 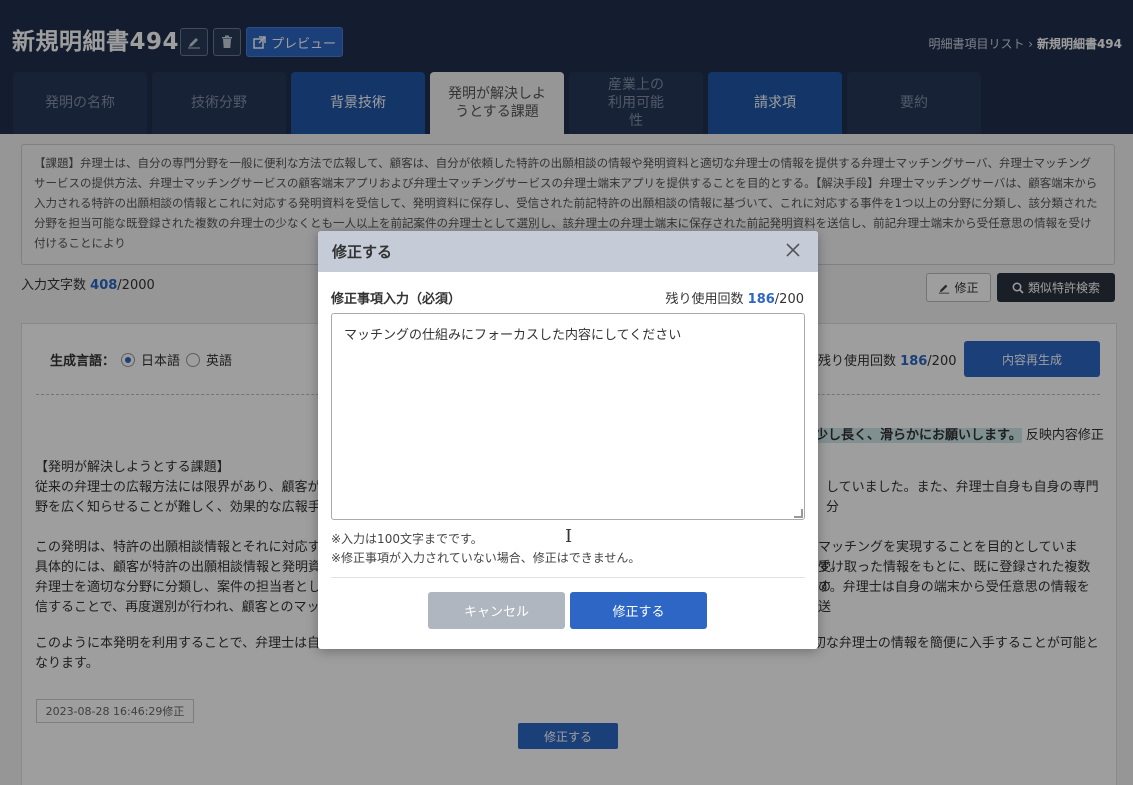 I want to click on text-cursor-icon: I, so click(x=569, y=536).